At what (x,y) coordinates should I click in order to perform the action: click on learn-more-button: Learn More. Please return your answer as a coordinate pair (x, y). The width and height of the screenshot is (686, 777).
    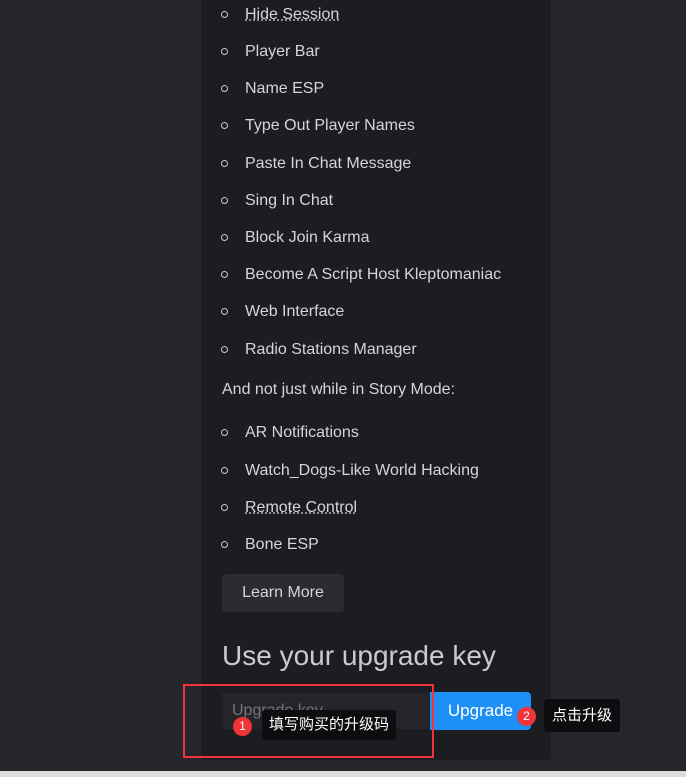
    Looking at the image, I should click on (283, 593).